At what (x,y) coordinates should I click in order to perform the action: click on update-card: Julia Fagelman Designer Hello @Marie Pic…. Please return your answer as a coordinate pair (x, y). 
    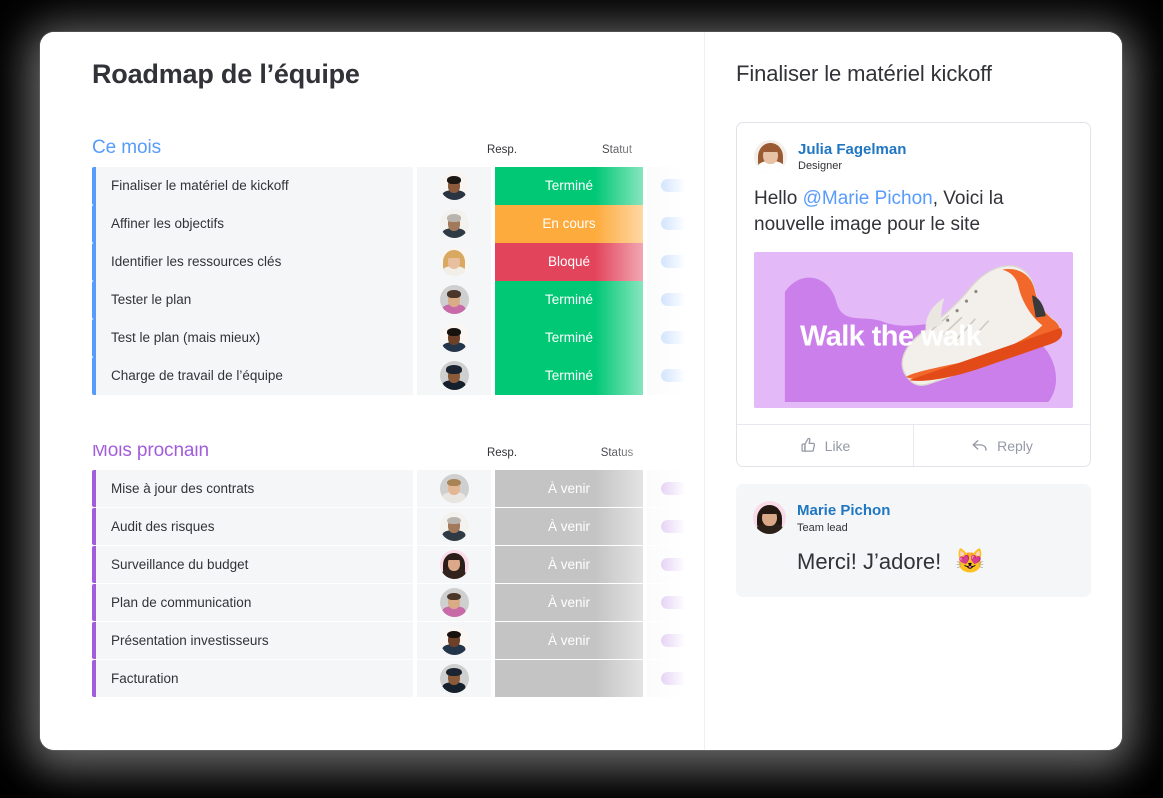
    Looking at the image, I should click on (913, 295).